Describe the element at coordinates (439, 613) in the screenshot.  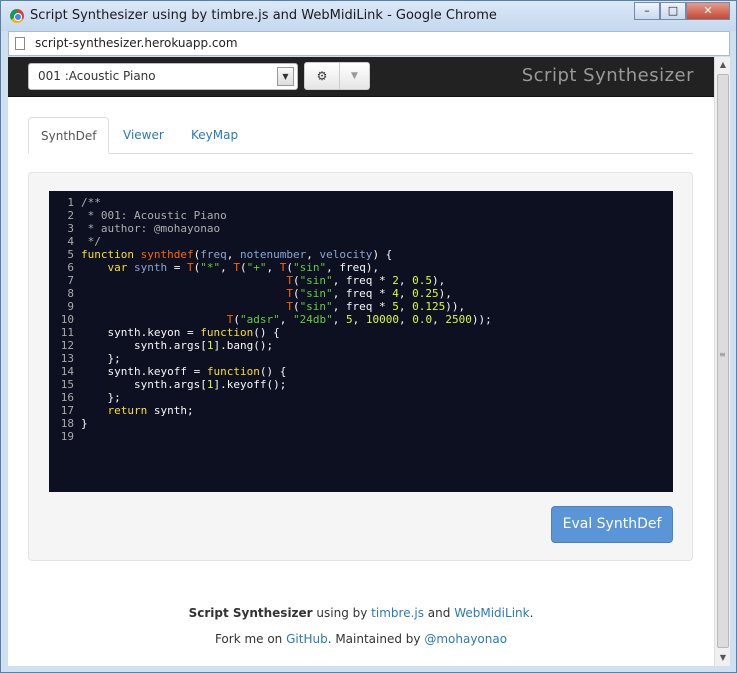
I see `footer-text: and` at that location.